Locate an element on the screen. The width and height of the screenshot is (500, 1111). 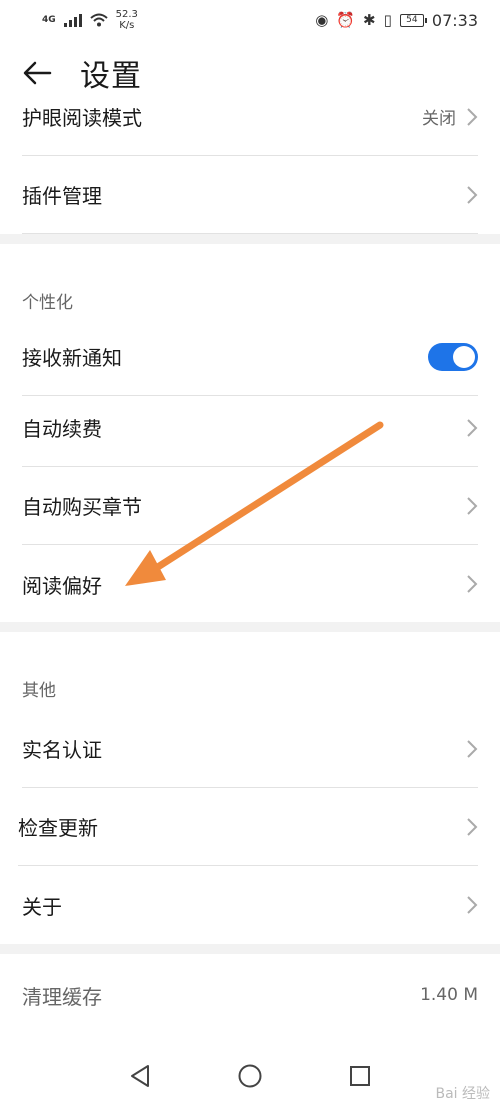
row-label: 检查更新 is located at coordinates (58, 828).